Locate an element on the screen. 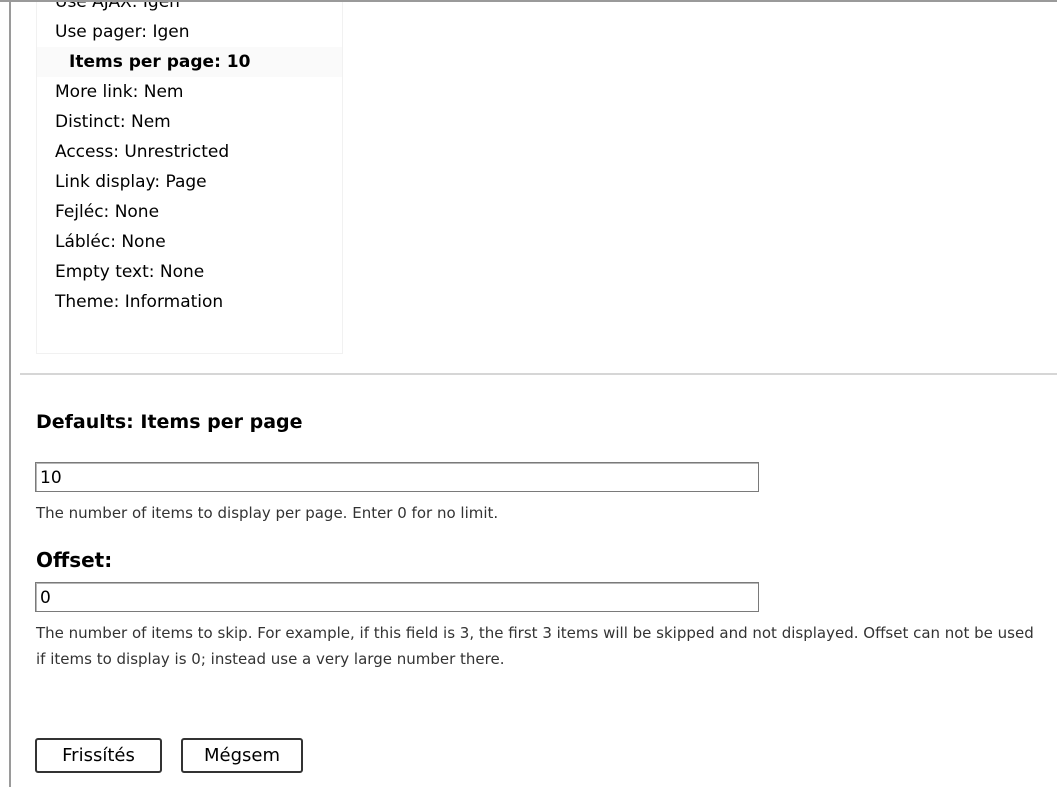 The width and height of the screenshot is (1057, 787). setting-label: Fejléc: None is located at coordinates (107, 212).